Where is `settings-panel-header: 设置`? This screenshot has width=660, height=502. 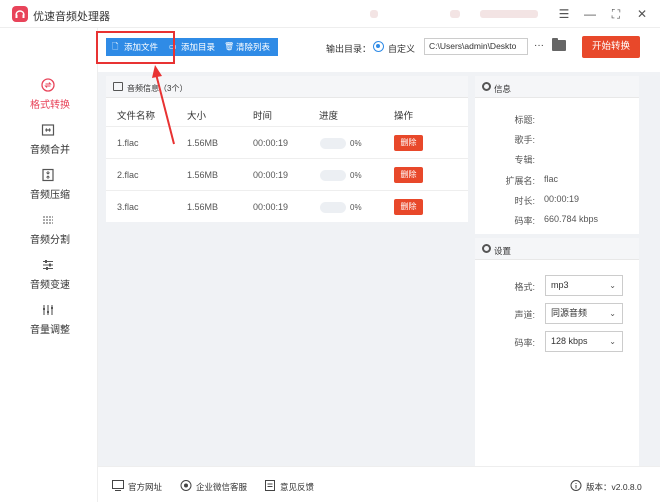 settings-panel-header: 设置 is located at coordinates (557, 249).